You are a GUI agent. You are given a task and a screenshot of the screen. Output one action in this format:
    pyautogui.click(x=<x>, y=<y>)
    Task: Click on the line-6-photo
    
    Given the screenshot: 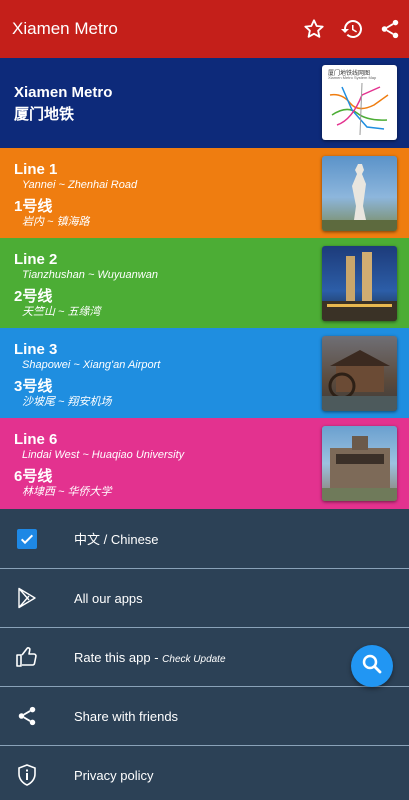 What is the action you would take?
    pyautogui.click(x=359, y=463)
    